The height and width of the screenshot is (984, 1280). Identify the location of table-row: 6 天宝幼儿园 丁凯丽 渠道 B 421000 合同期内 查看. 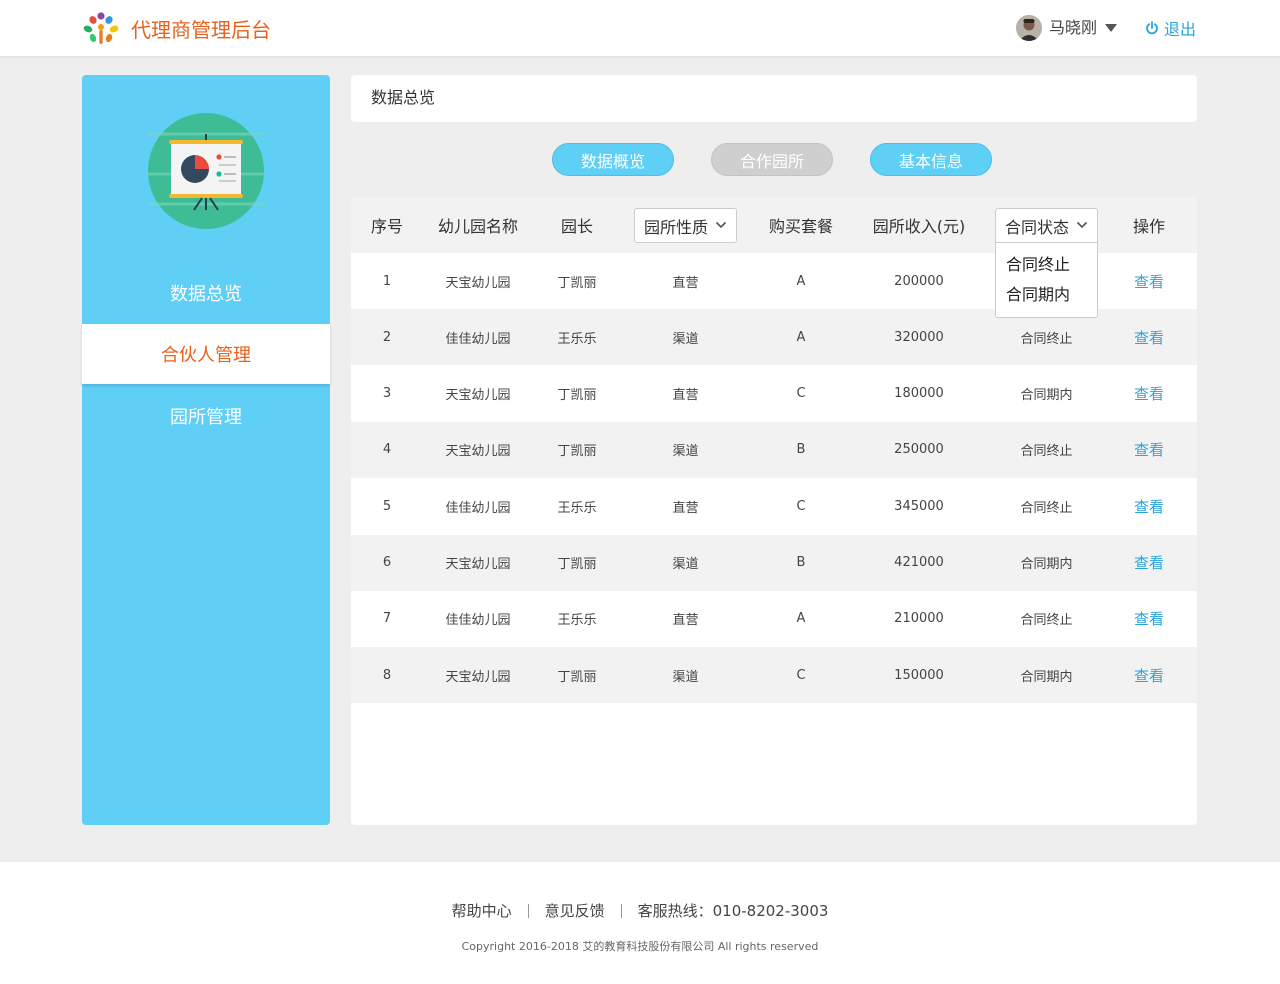
(774, 562).